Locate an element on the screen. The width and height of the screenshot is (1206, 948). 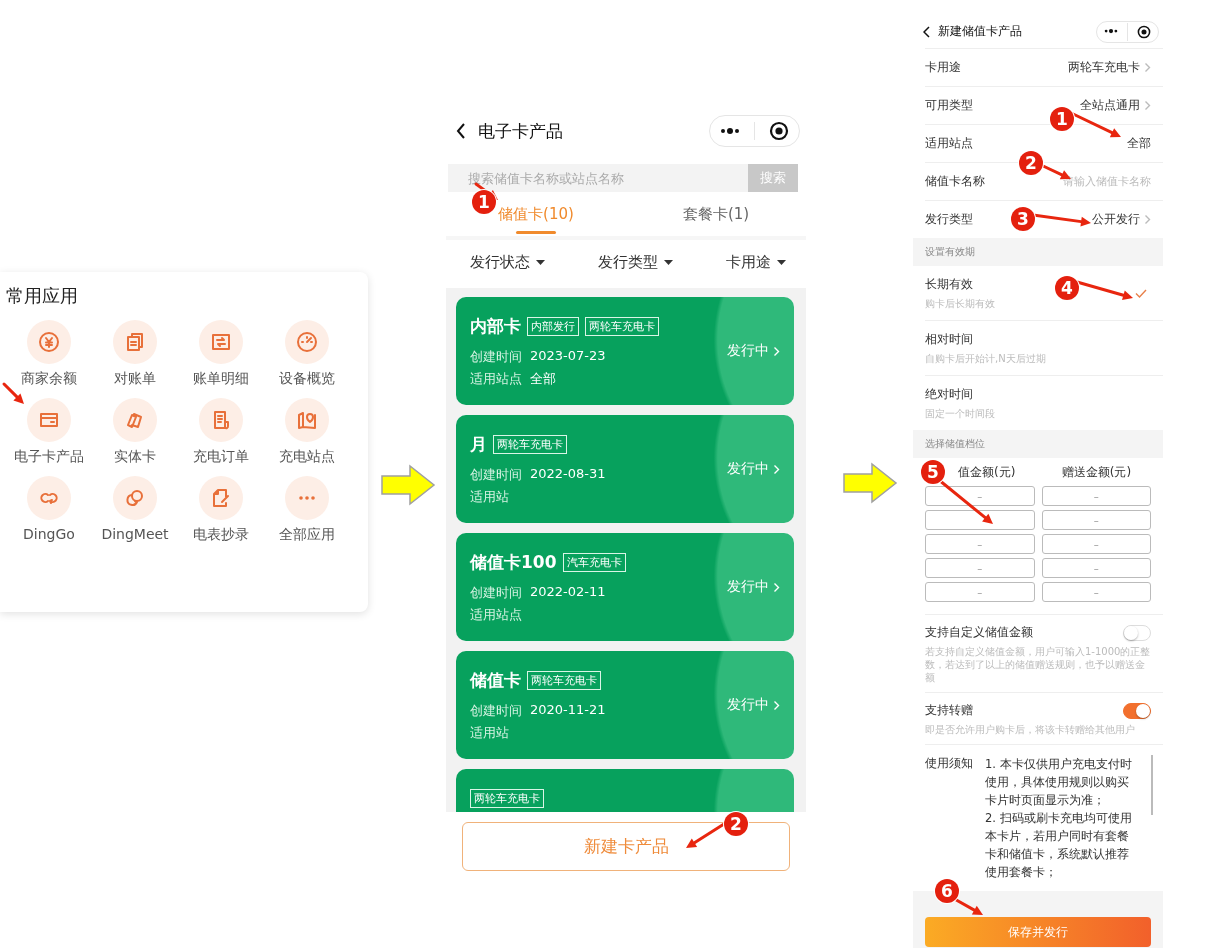
app-label: 账单明细 is located at coordinates (221, 379).